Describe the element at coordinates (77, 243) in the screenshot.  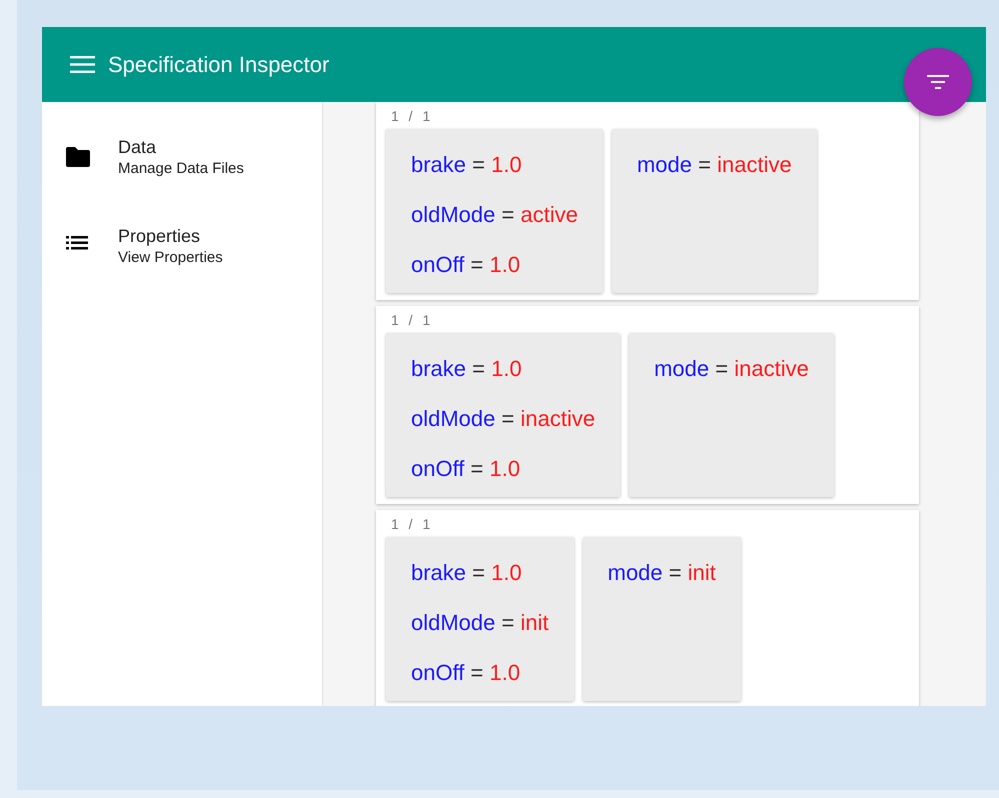
I see `list-icon` at that location.